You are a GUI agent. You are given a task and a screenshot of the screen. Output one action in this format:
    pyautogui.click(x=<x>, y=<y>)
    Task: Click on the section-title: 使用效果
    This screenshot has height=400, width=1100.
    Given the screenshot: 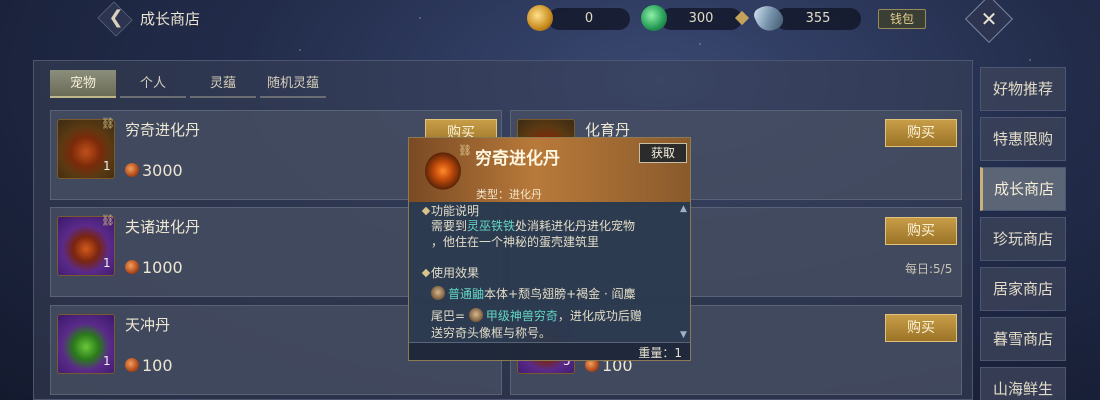 What is the action you would take?
    pyautogui.click(x=455, y=273)
    